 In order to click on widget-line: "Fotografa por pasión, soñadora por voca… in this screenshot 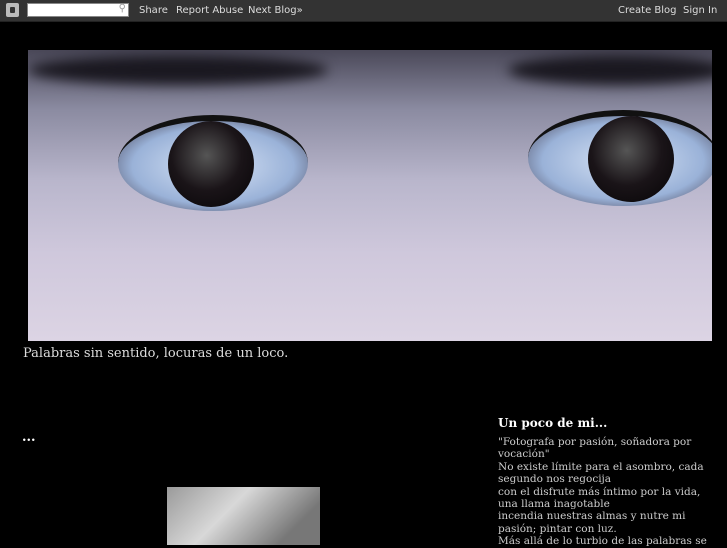, I will do `click(595, 448)`.